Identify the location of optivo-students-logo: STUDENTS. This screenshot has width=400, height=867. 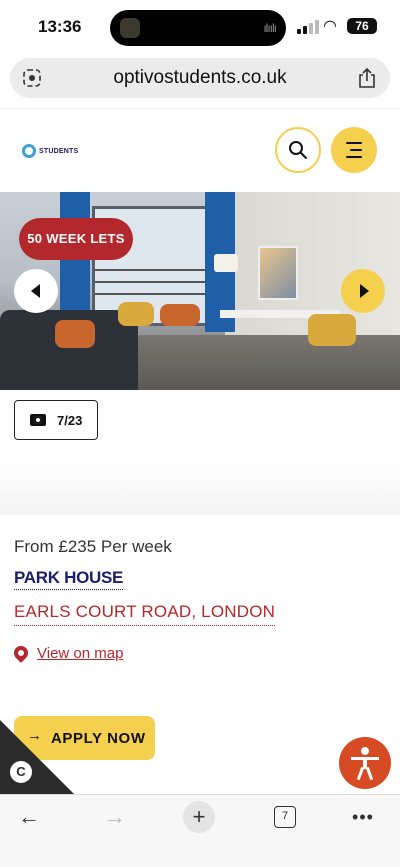
(50, 151).